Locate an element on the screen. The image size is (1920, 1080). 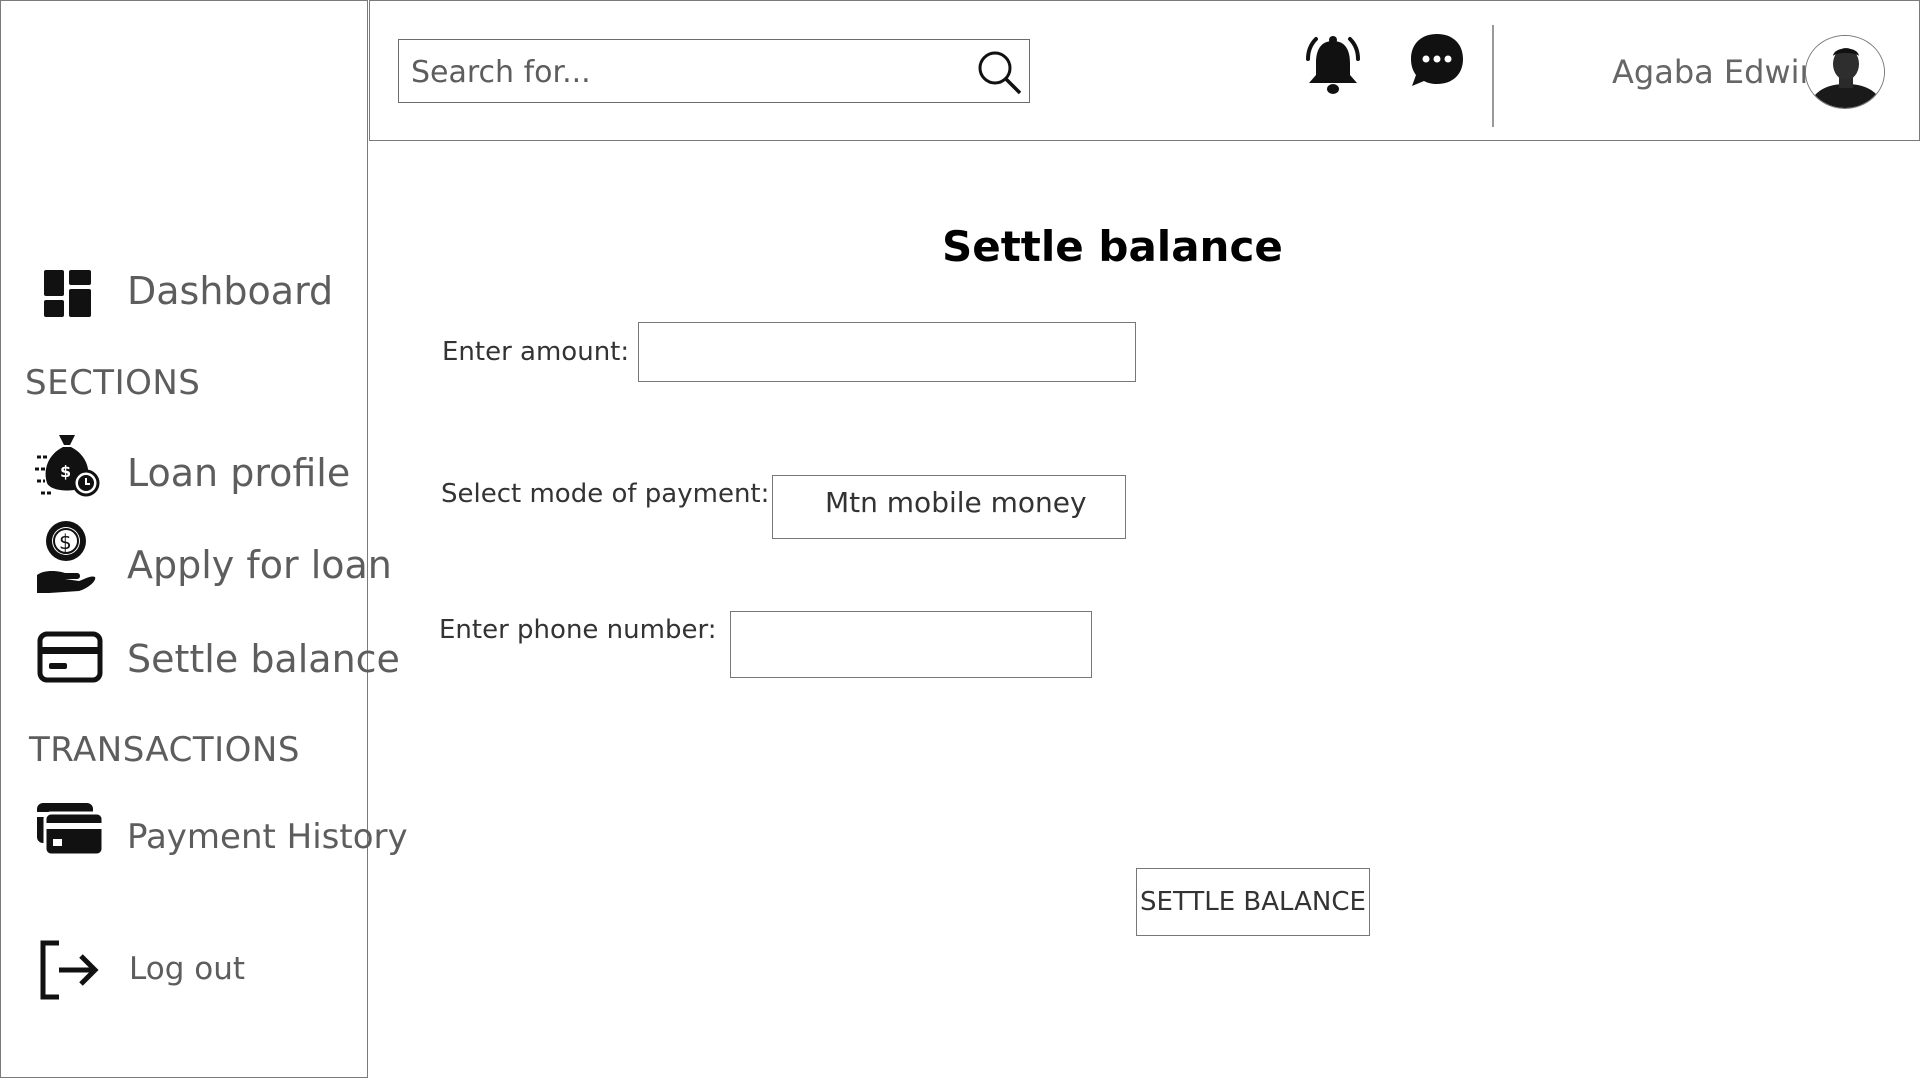
sidebar-item-loan-profile: $ Loan profile is located at coordinates (184, 469).